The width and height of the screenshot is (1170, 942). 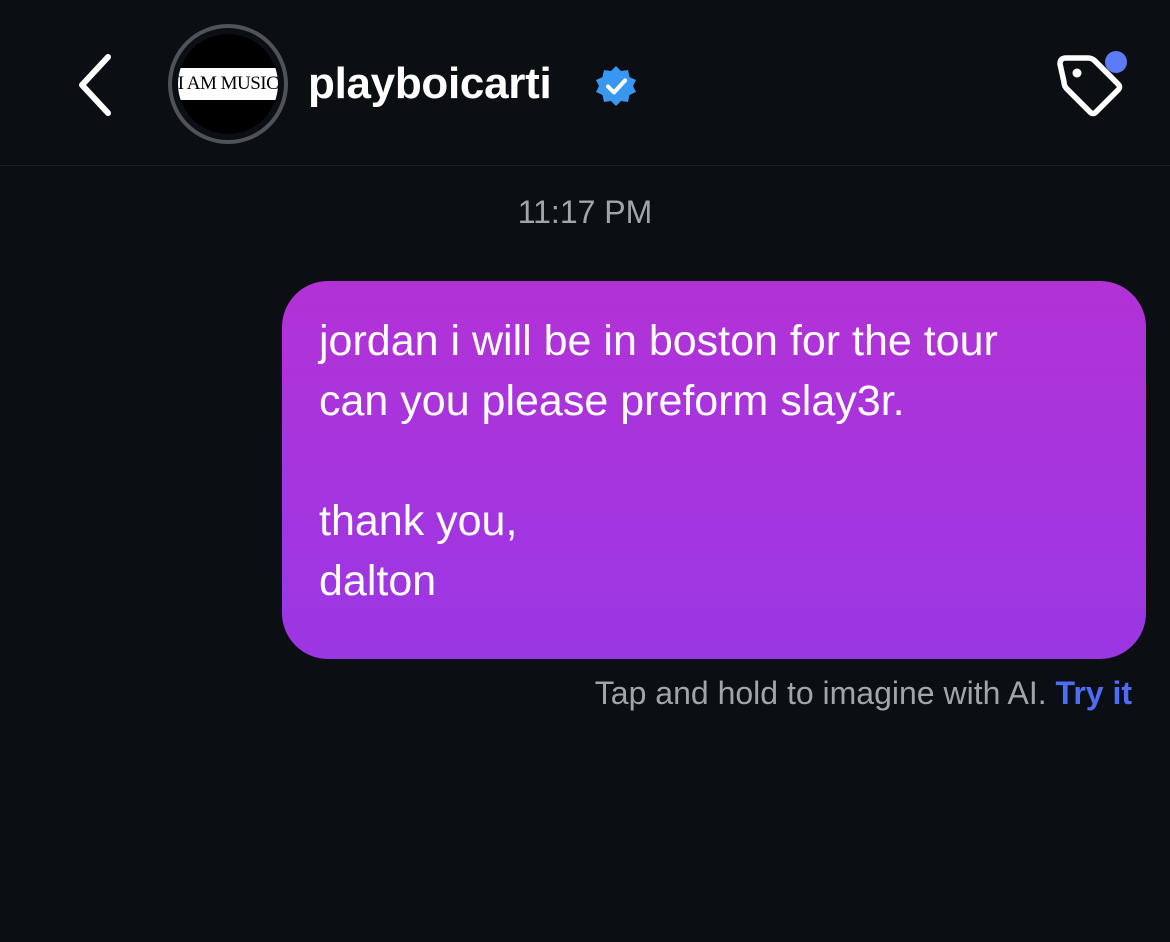 What do you see at coordinates (430, 84) in the screenshot?
I see `username: playboicarti` at bounding box center [430, 84].